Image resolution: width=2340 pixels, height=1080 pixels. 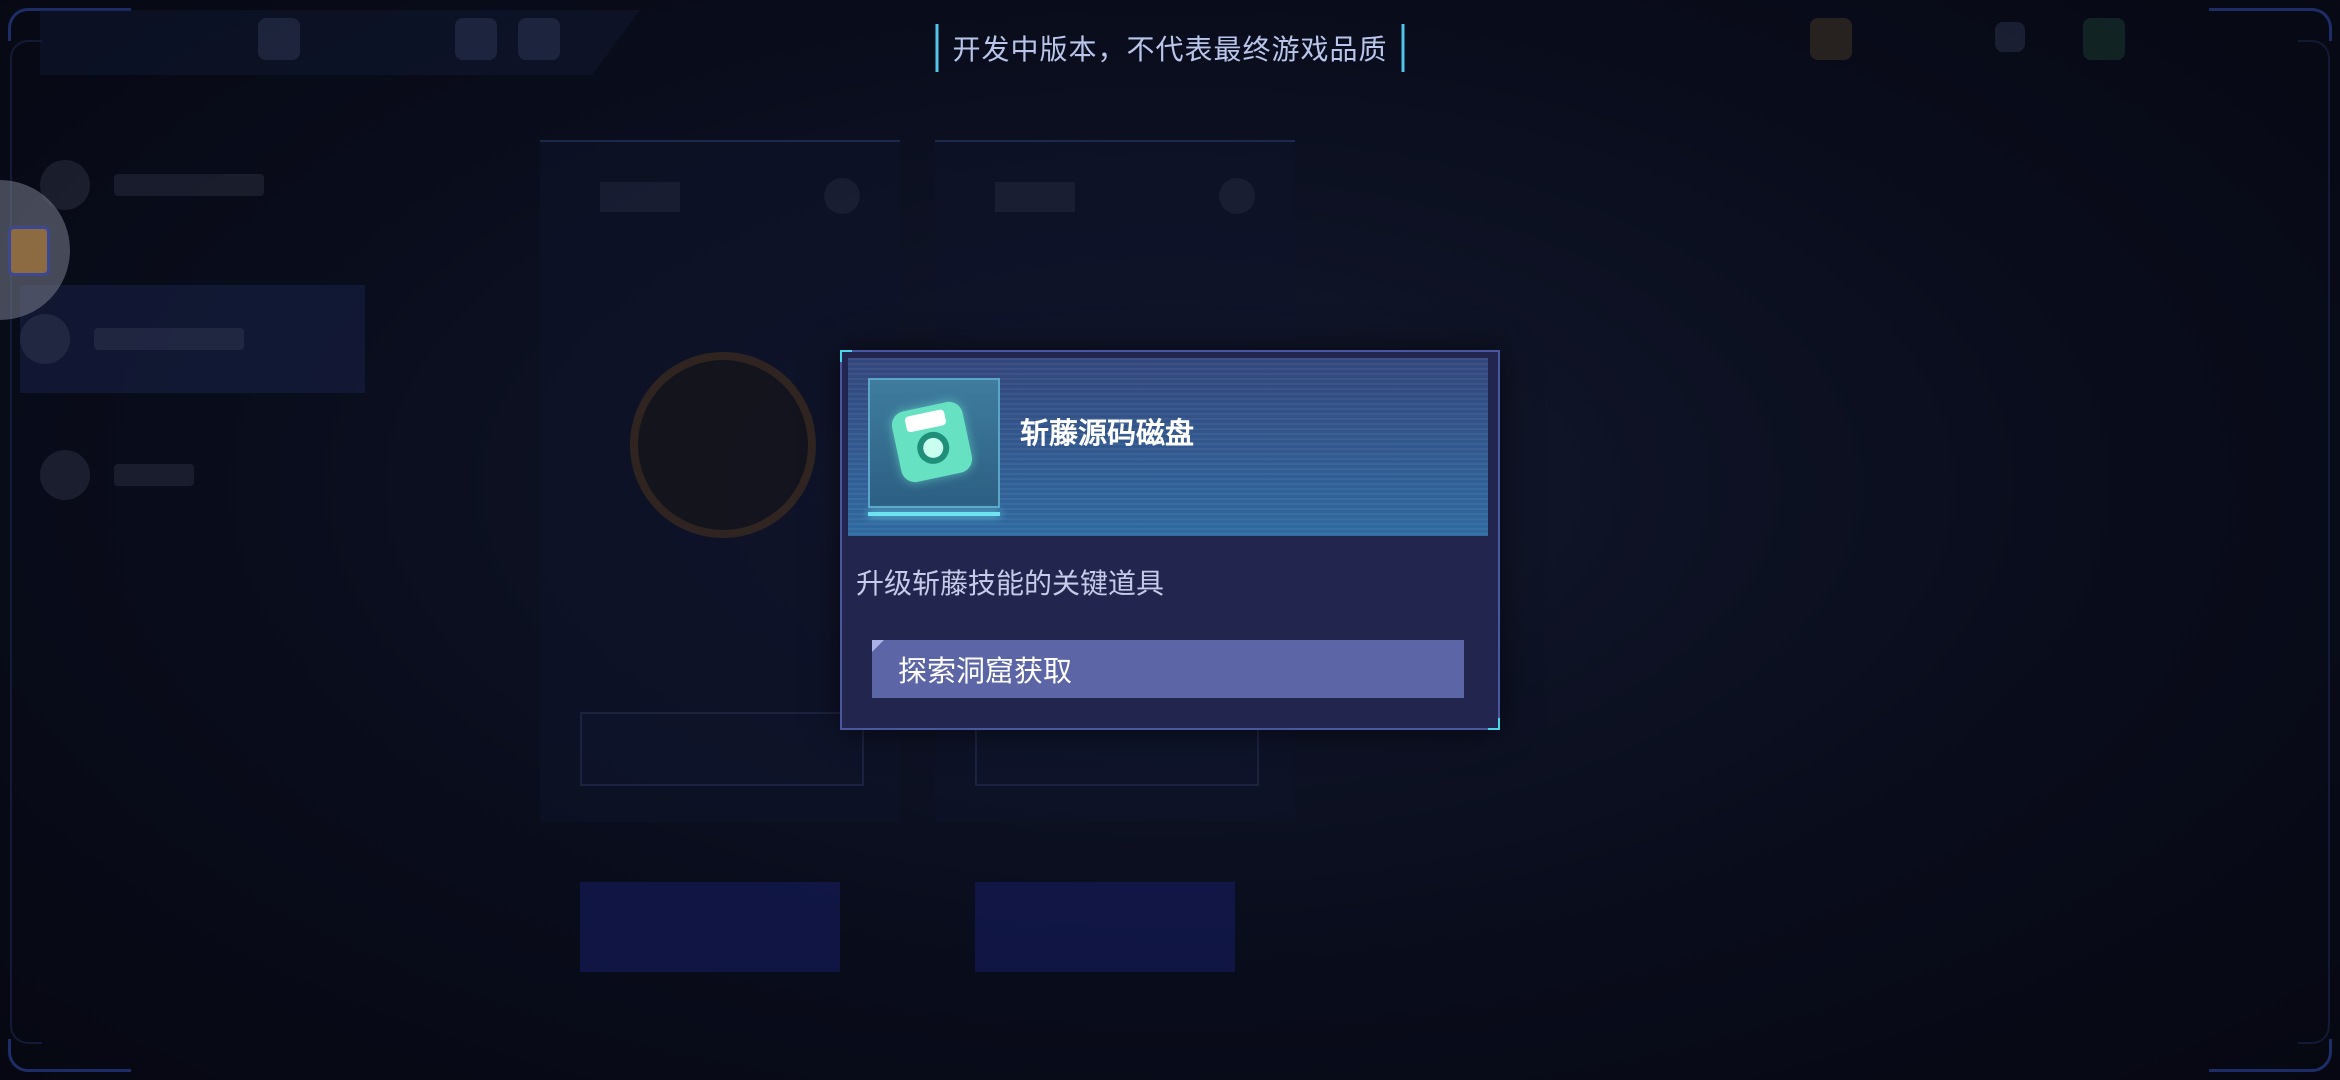 I want to click on item-description: 升级斩藤技能的关键道具, so click(x=1010, y=583).